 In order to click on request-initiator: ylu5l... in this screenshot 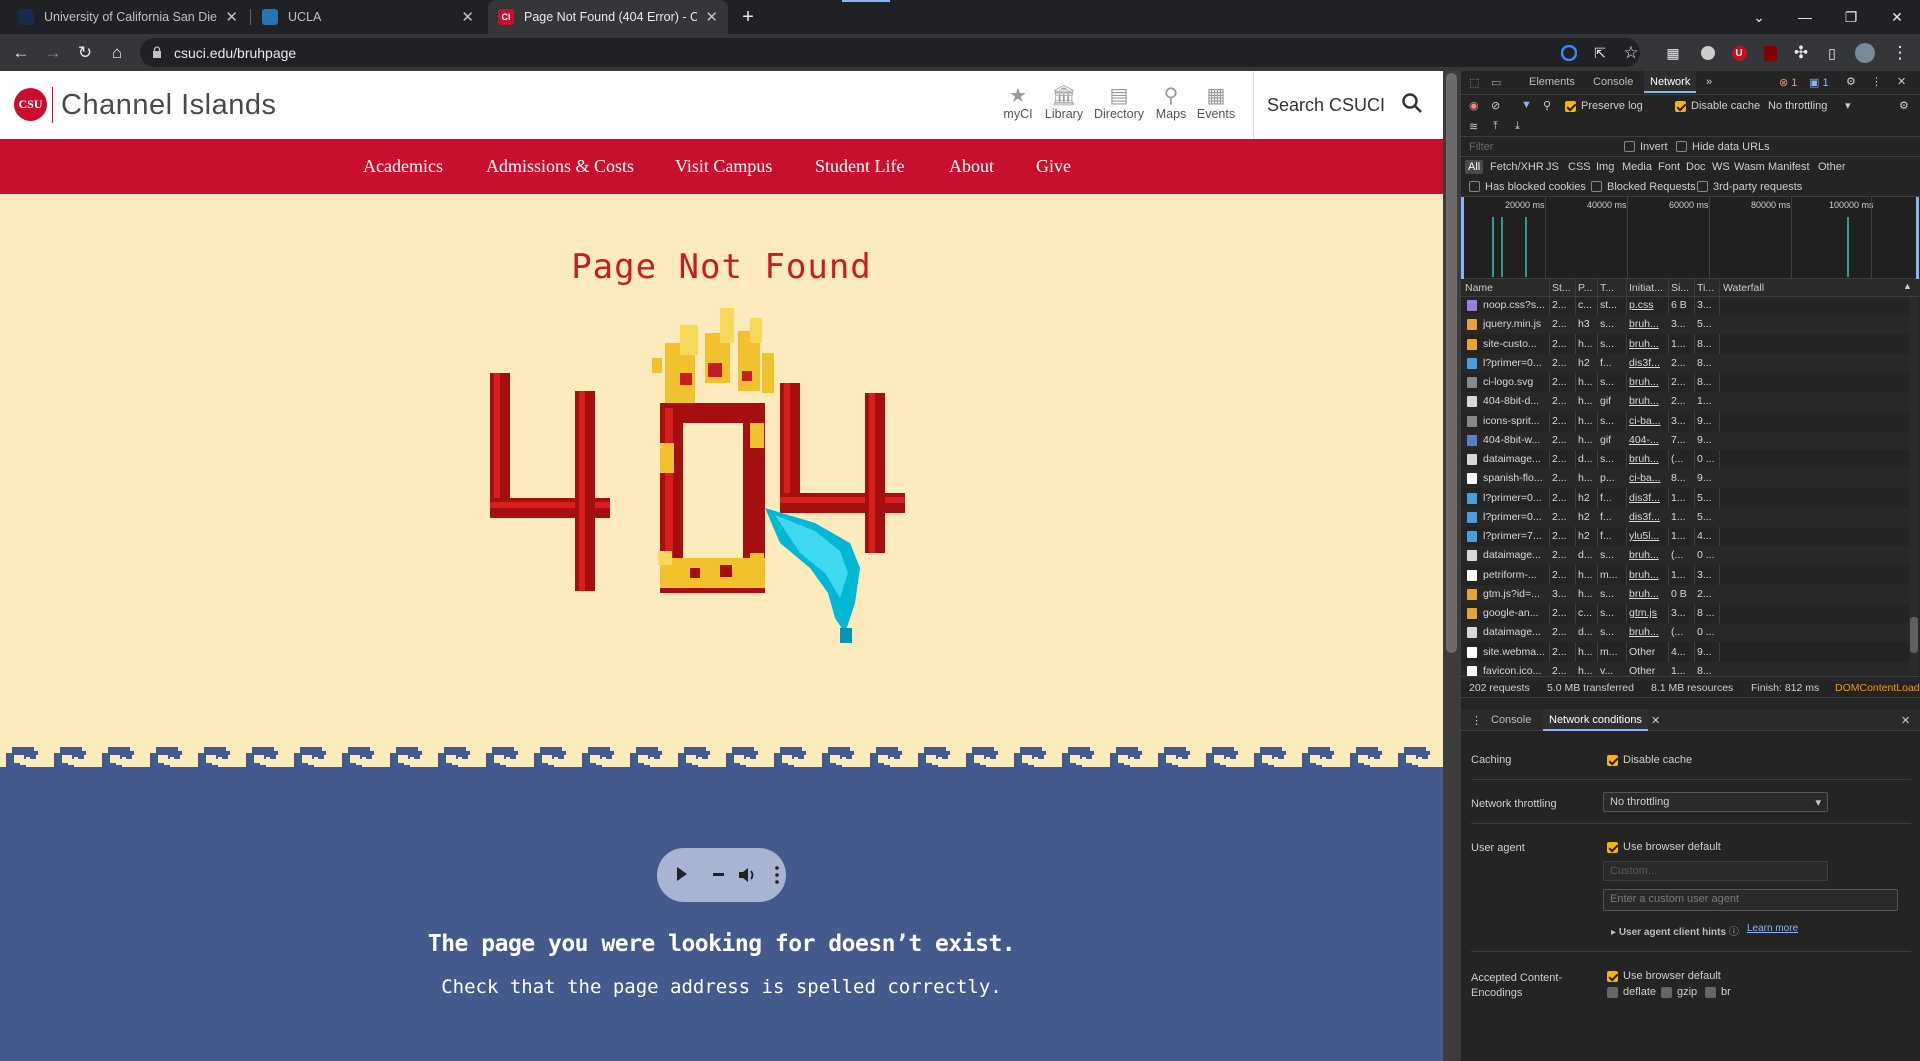, I will do `click(1648, 536)`.